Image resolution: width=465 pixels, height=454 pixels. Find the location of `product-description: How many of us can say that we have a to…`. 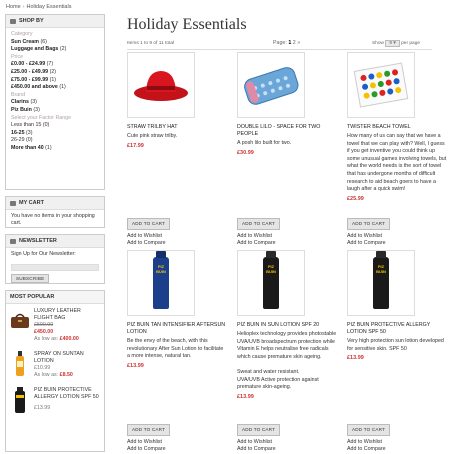

product-description: How many of us can say that we have a to… is located at coordinates (397, 163).